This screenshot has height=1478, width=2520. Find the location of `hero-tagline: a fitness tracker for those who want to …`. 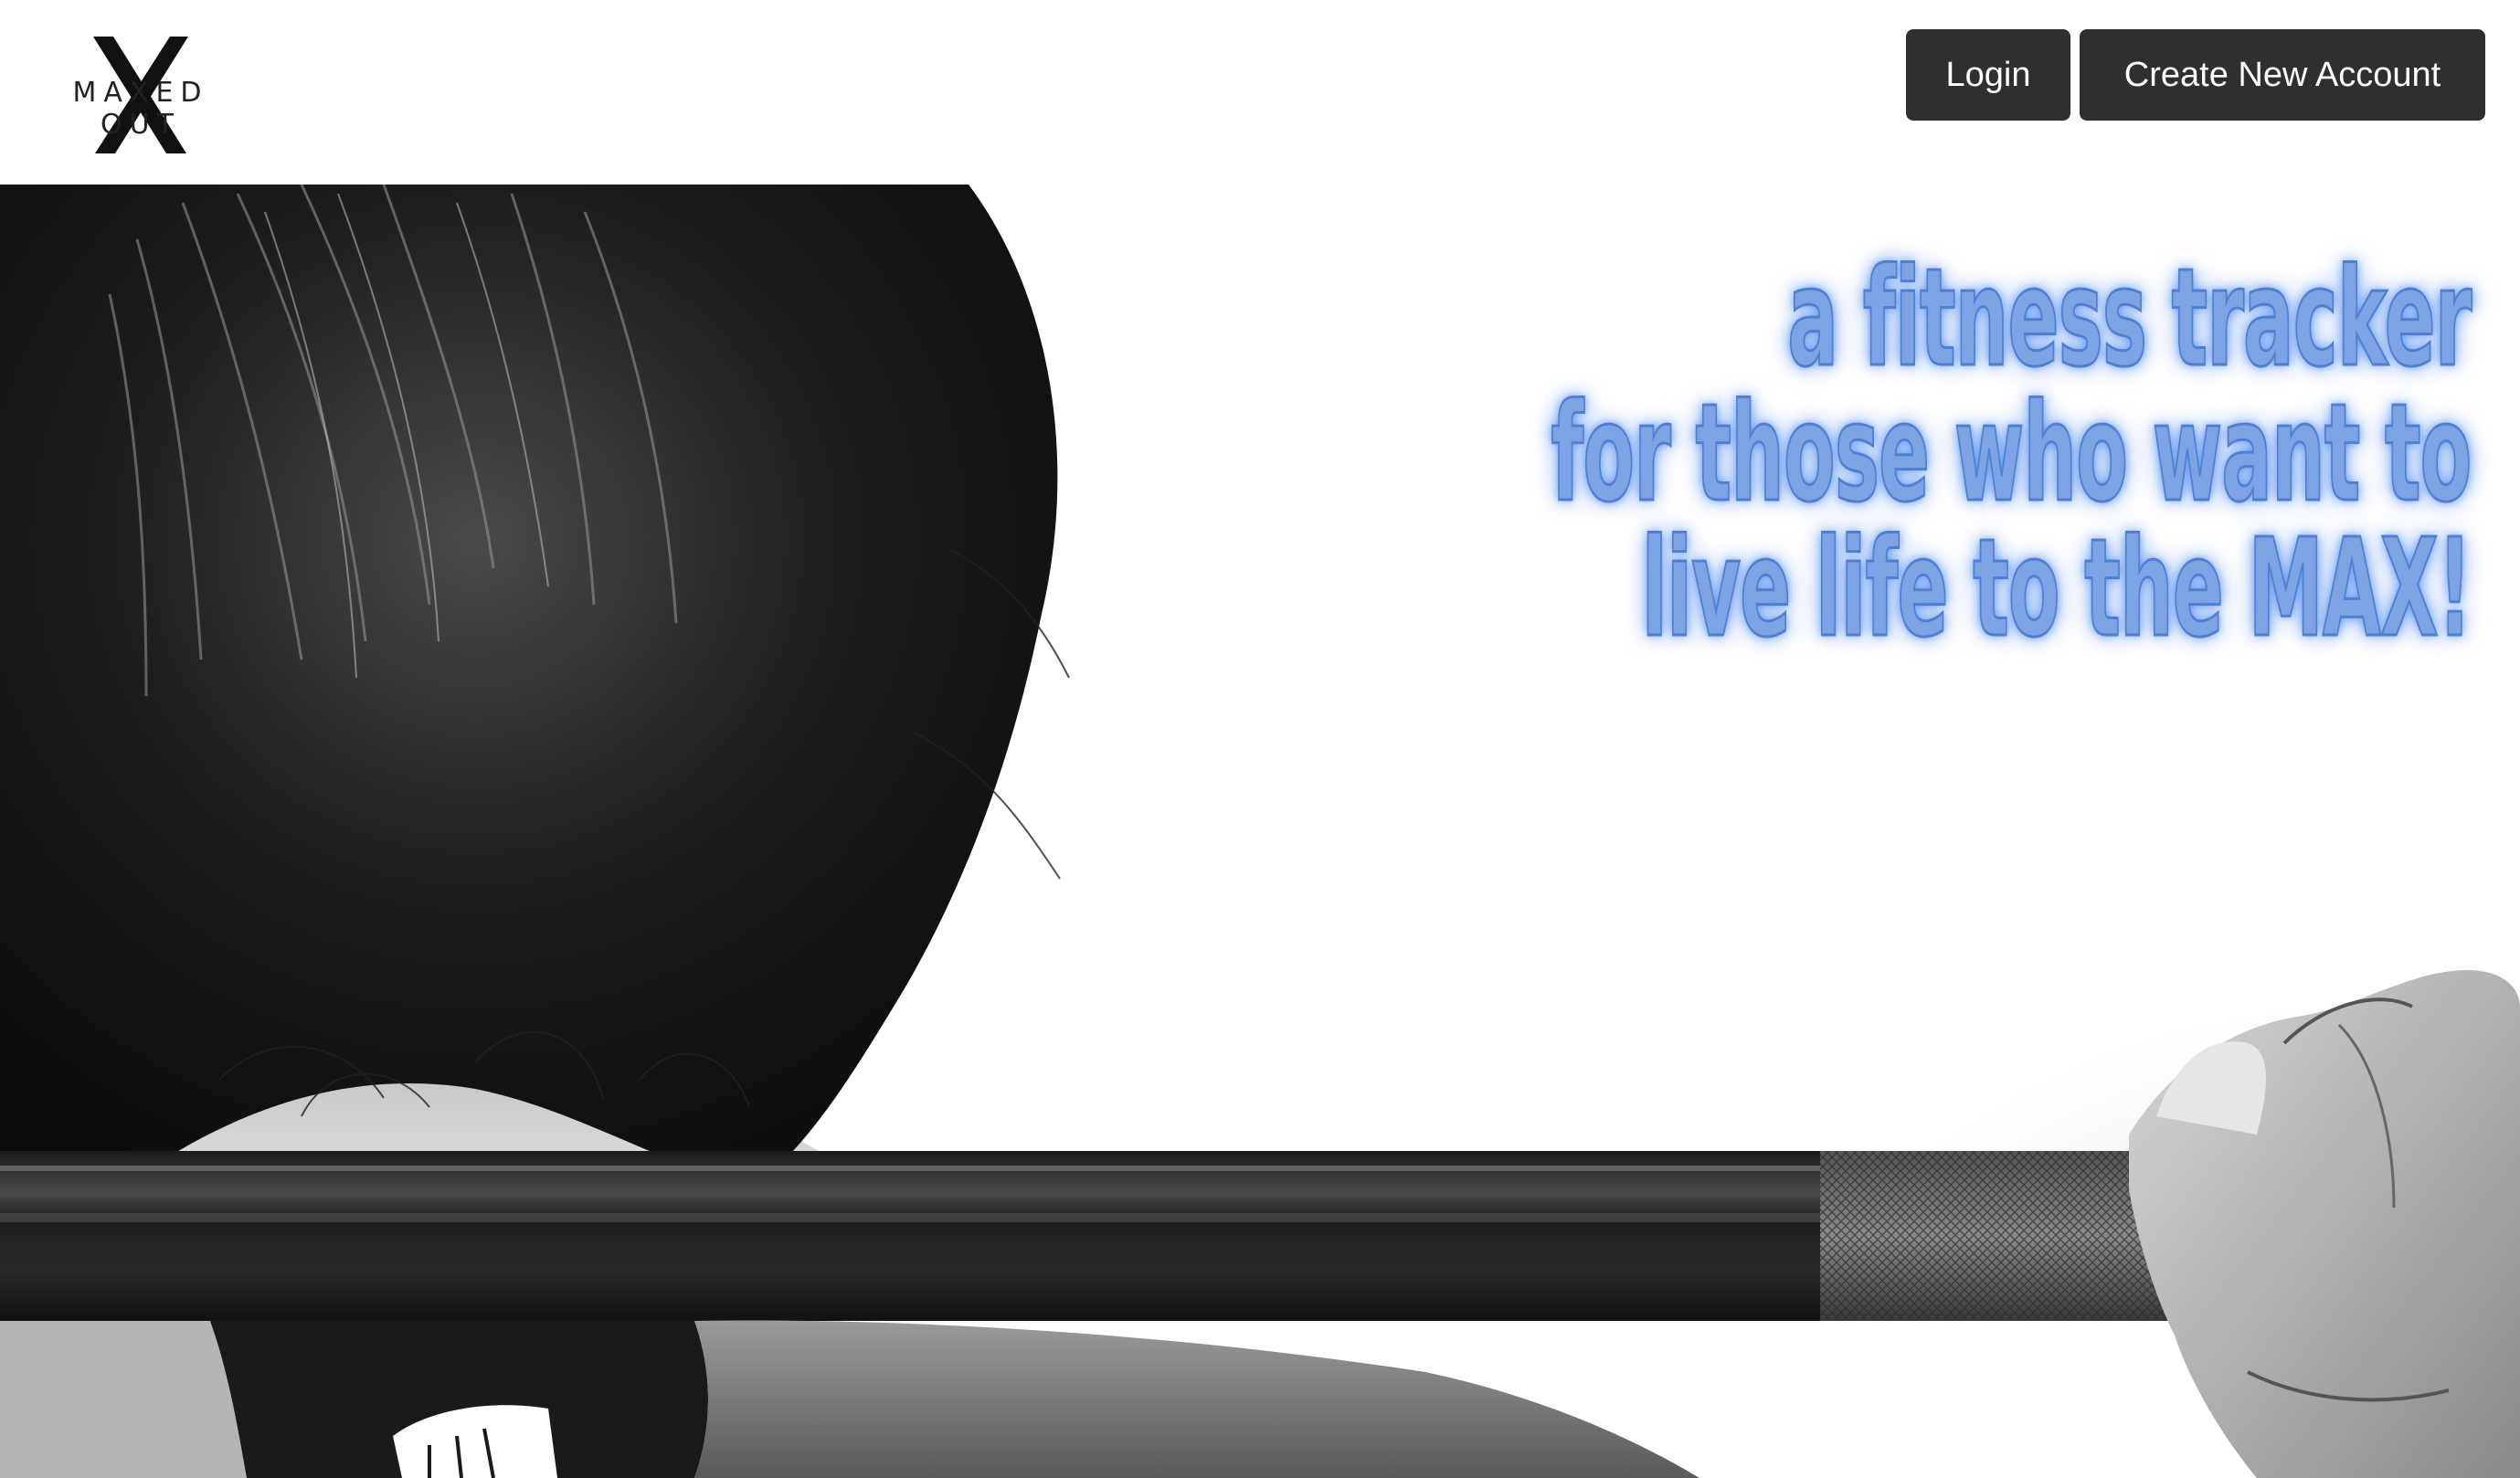

hero-tagline: a fitness tracker for those who want to … is located at coordinates (2011, 453).